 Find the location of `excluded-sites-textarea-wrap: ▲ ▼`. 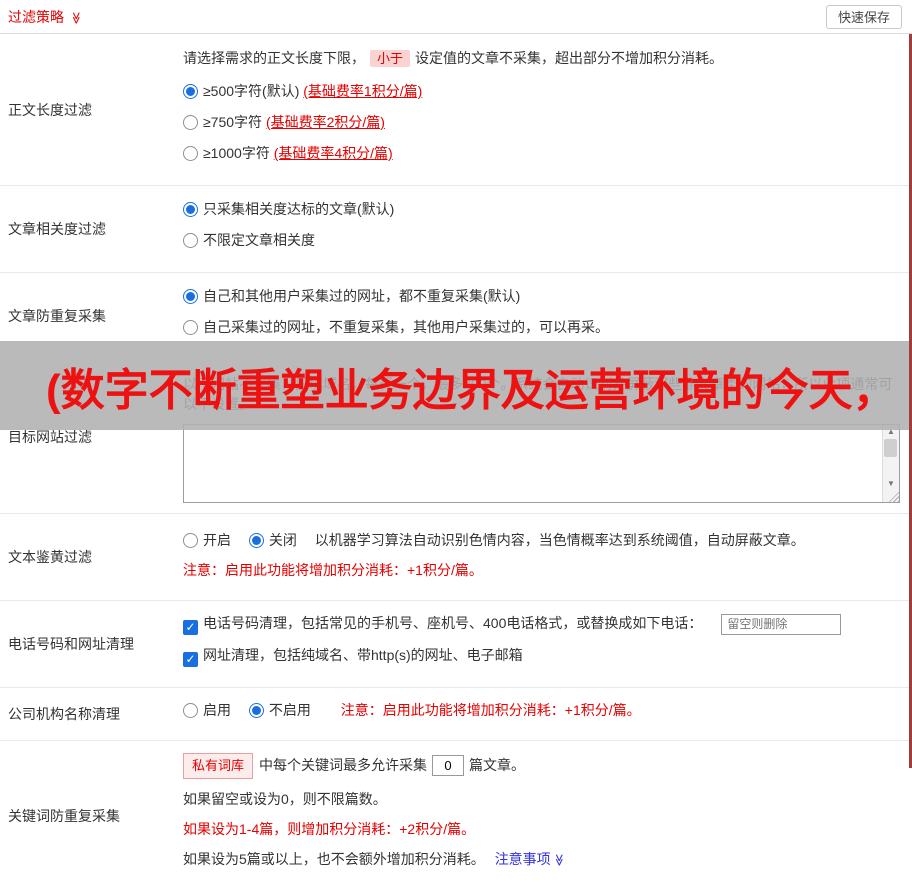

excluded-sites-textarea-wrap: ▲ ▼ is located at coordinates (541, 463).